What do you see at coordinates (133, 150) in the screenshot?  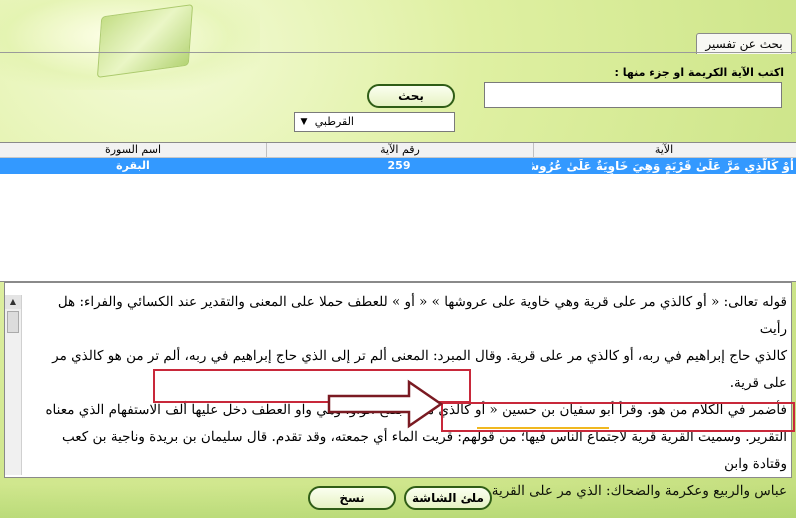 I see `header-surah-name: اسم السورة` at bounding box center [133, 150].